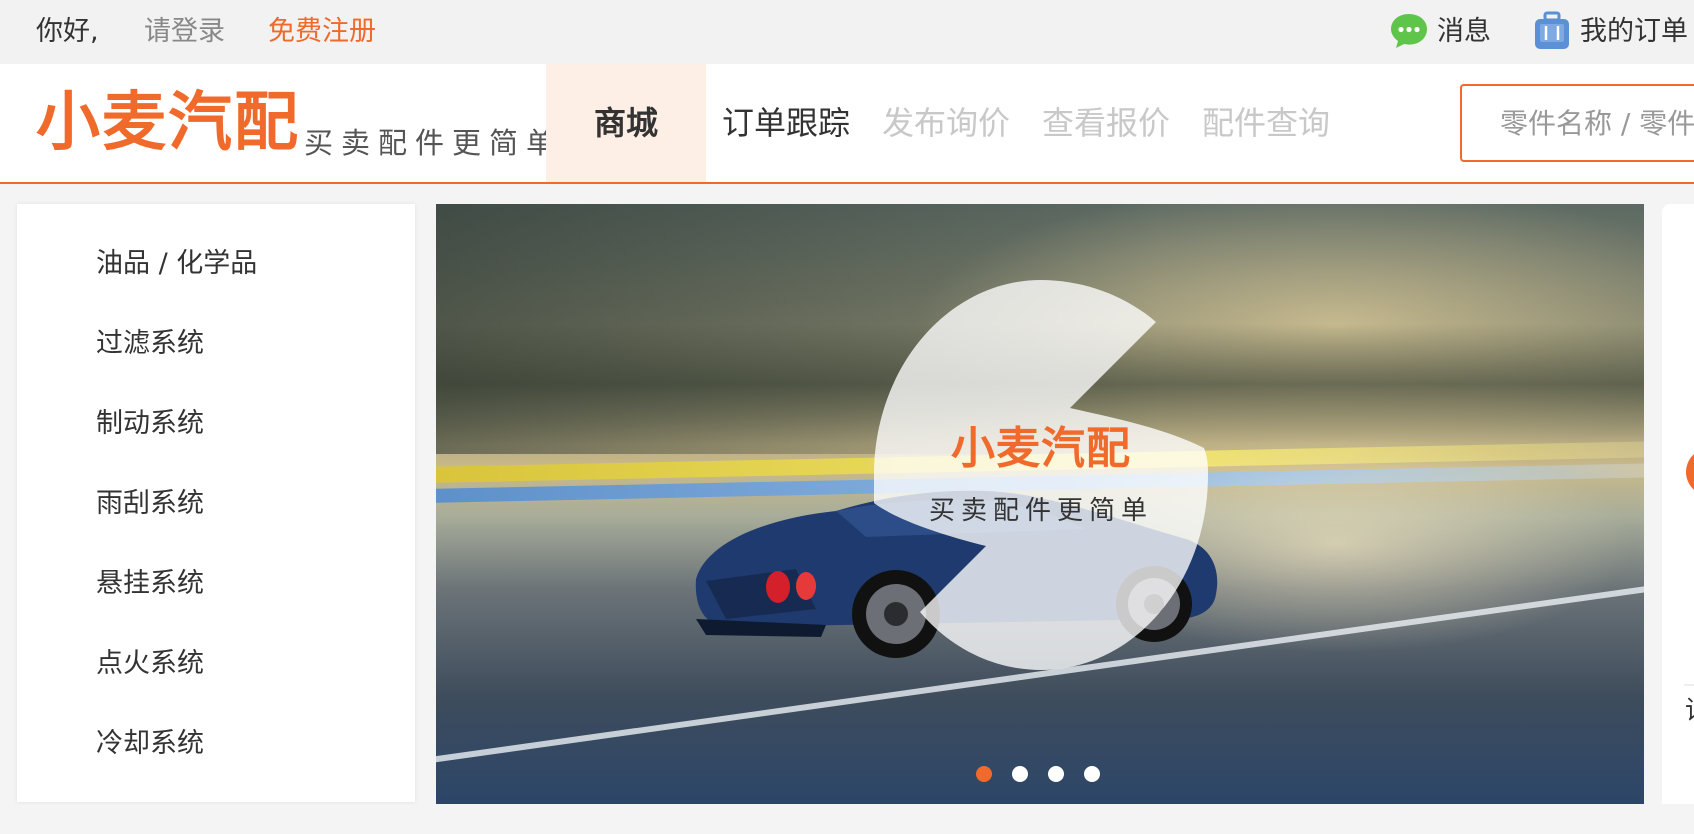 This screenshot has width=1694, height=834. What do you see at coordinates (1409, 31) in the screenshot?
I see `chat-bubble-icon` at bounding box center [1409, 31].